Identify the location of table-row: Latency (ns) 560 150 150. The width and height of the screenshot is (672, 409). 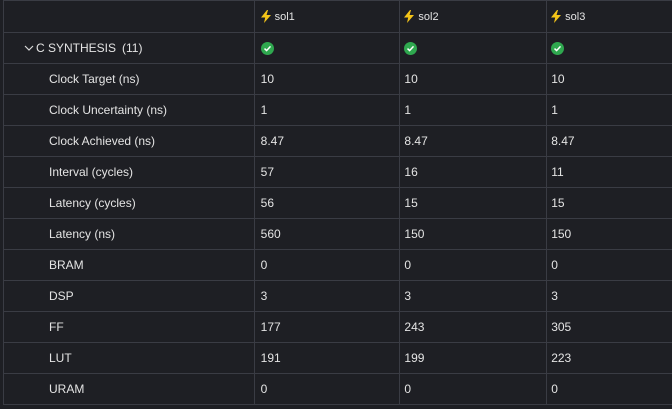
(338, 234).